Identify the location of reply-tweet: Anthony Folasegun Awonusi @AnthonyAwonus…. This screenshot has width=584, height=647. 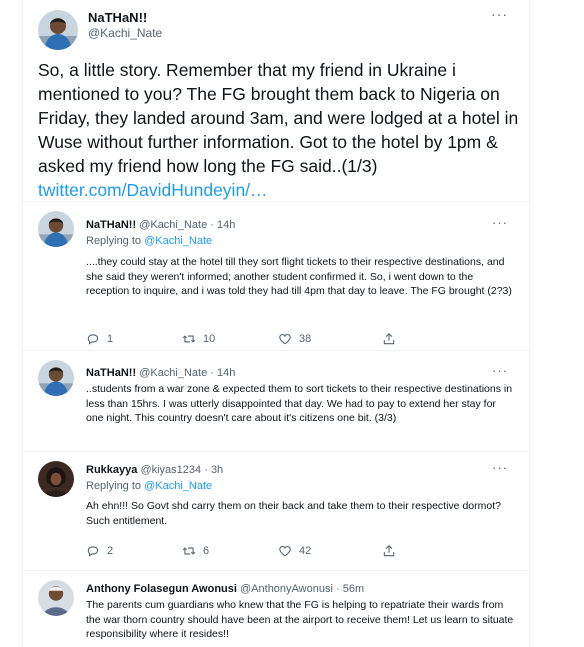
(276, 609).